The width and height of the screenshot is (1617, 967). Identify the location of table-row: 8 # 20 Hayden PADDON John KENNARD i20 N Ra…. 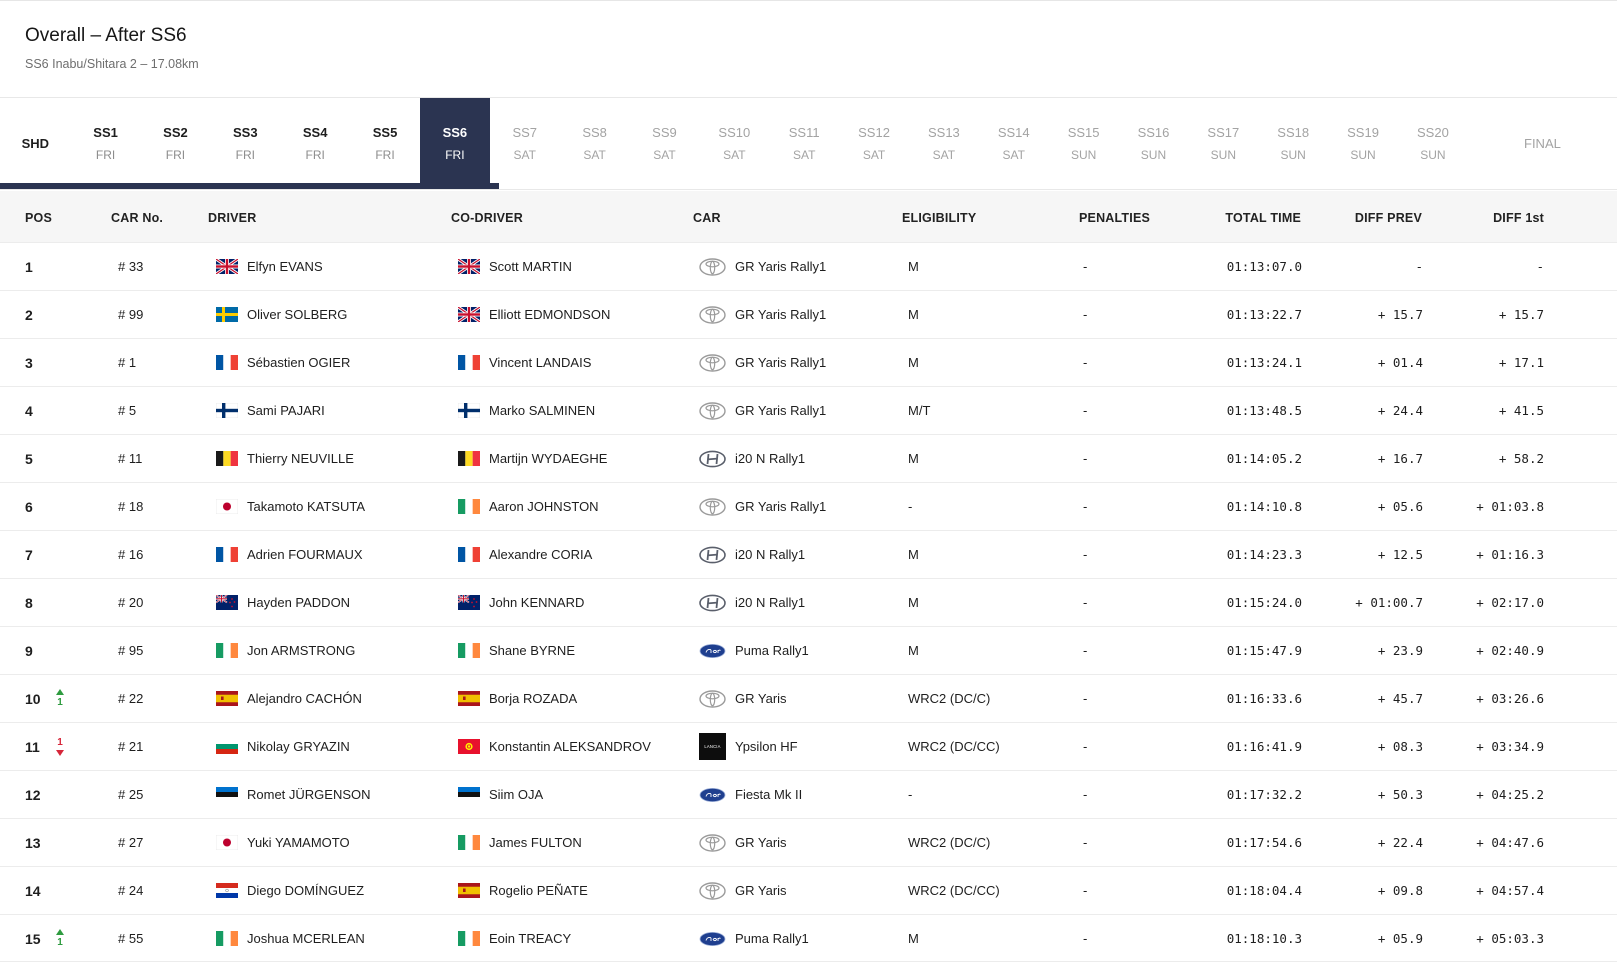
(808, 603).